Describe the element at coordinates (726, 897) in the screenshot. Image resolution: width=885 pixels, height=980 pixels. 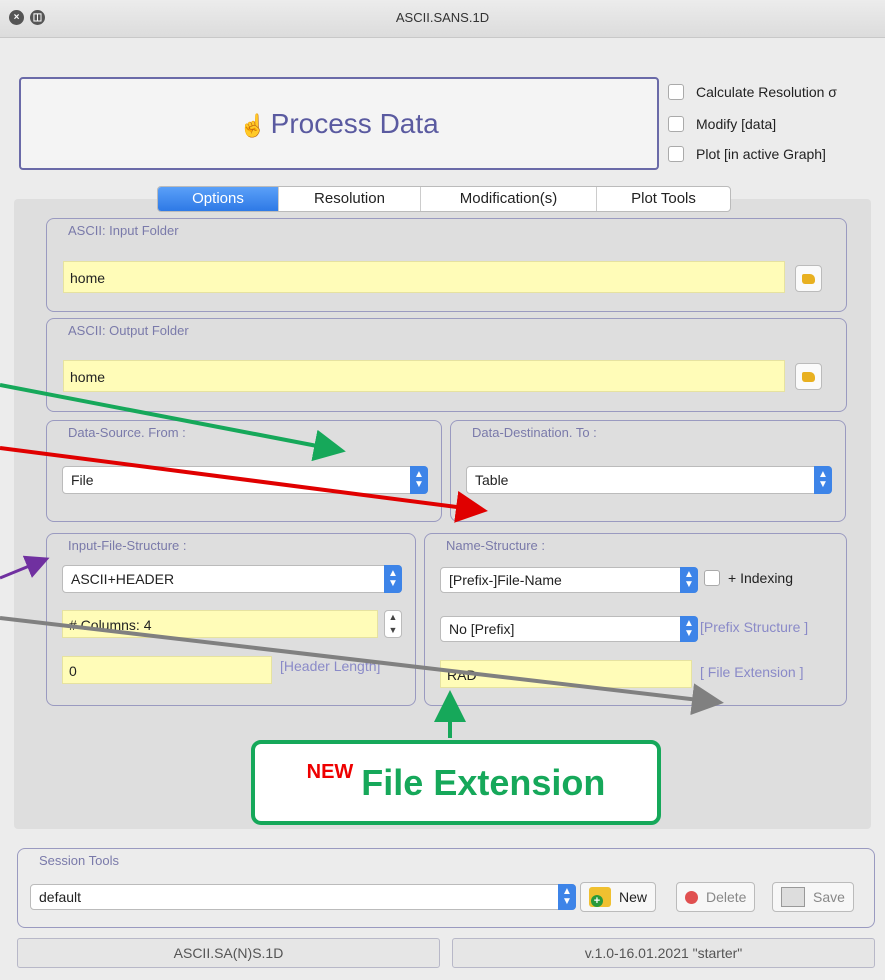
I see `button-label: Delete` at that location.